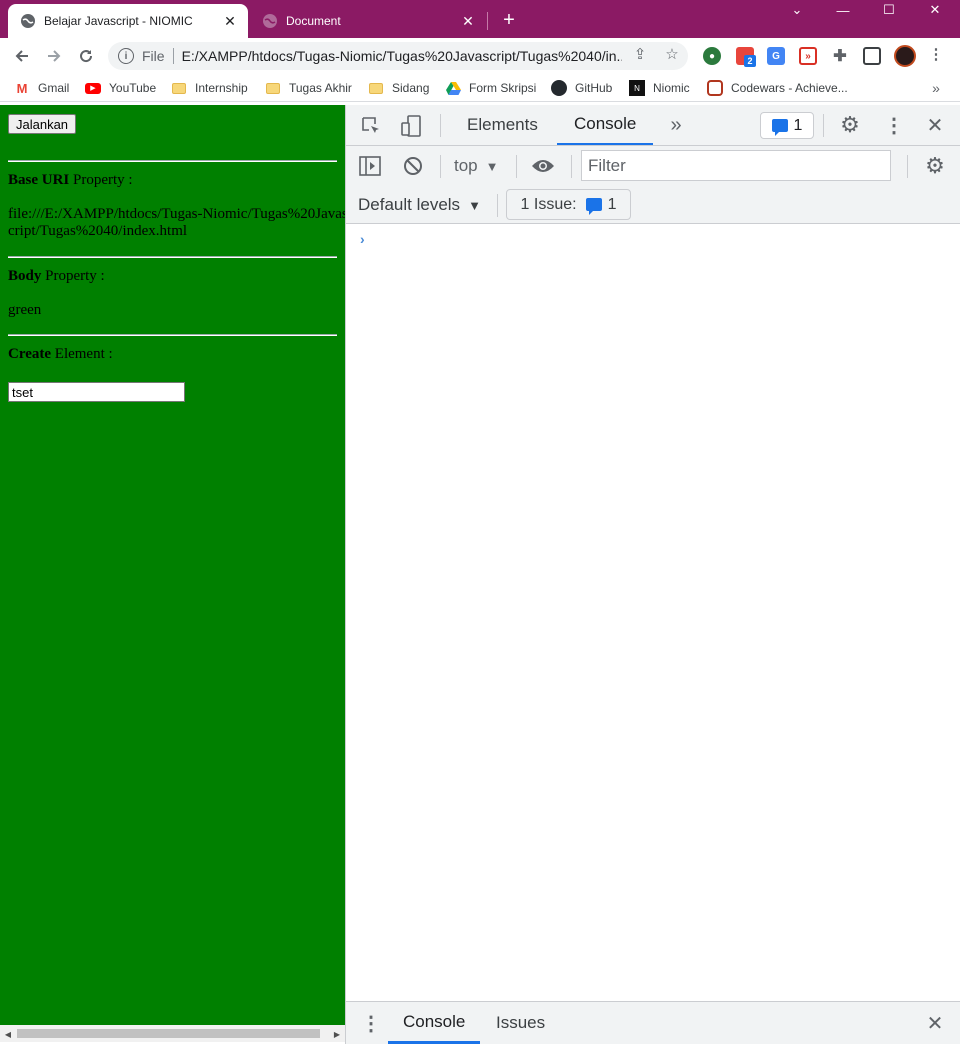 This screenshot has width=960, height=1044. Describe the element at coordinates (520, 1023) in the screenshot. I see `drawer-tab-issues: Issues` at that location.